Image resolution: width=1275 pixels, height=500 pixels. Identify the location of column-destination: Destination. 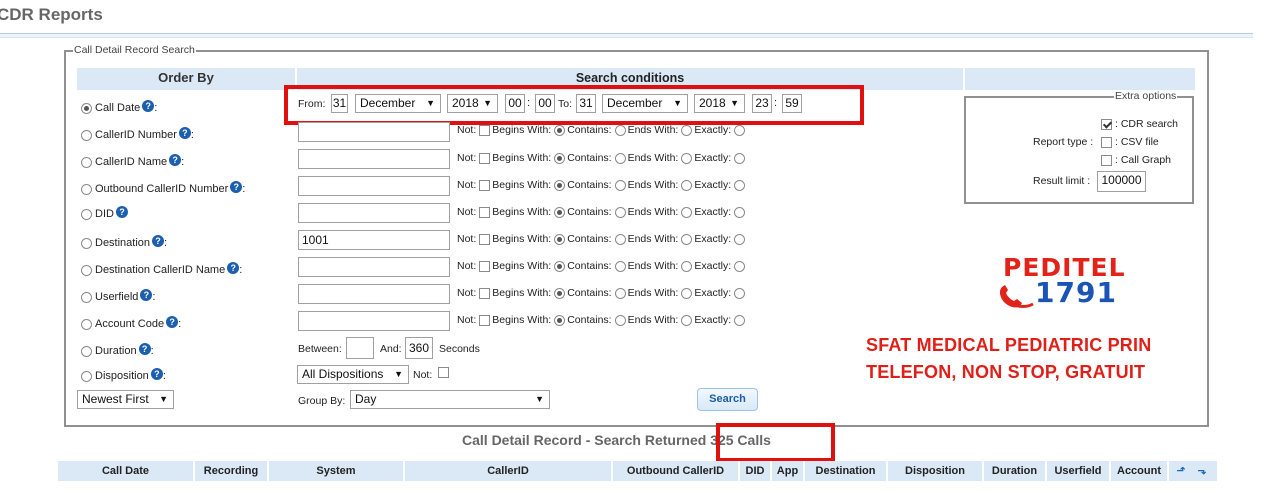
(846, 471).